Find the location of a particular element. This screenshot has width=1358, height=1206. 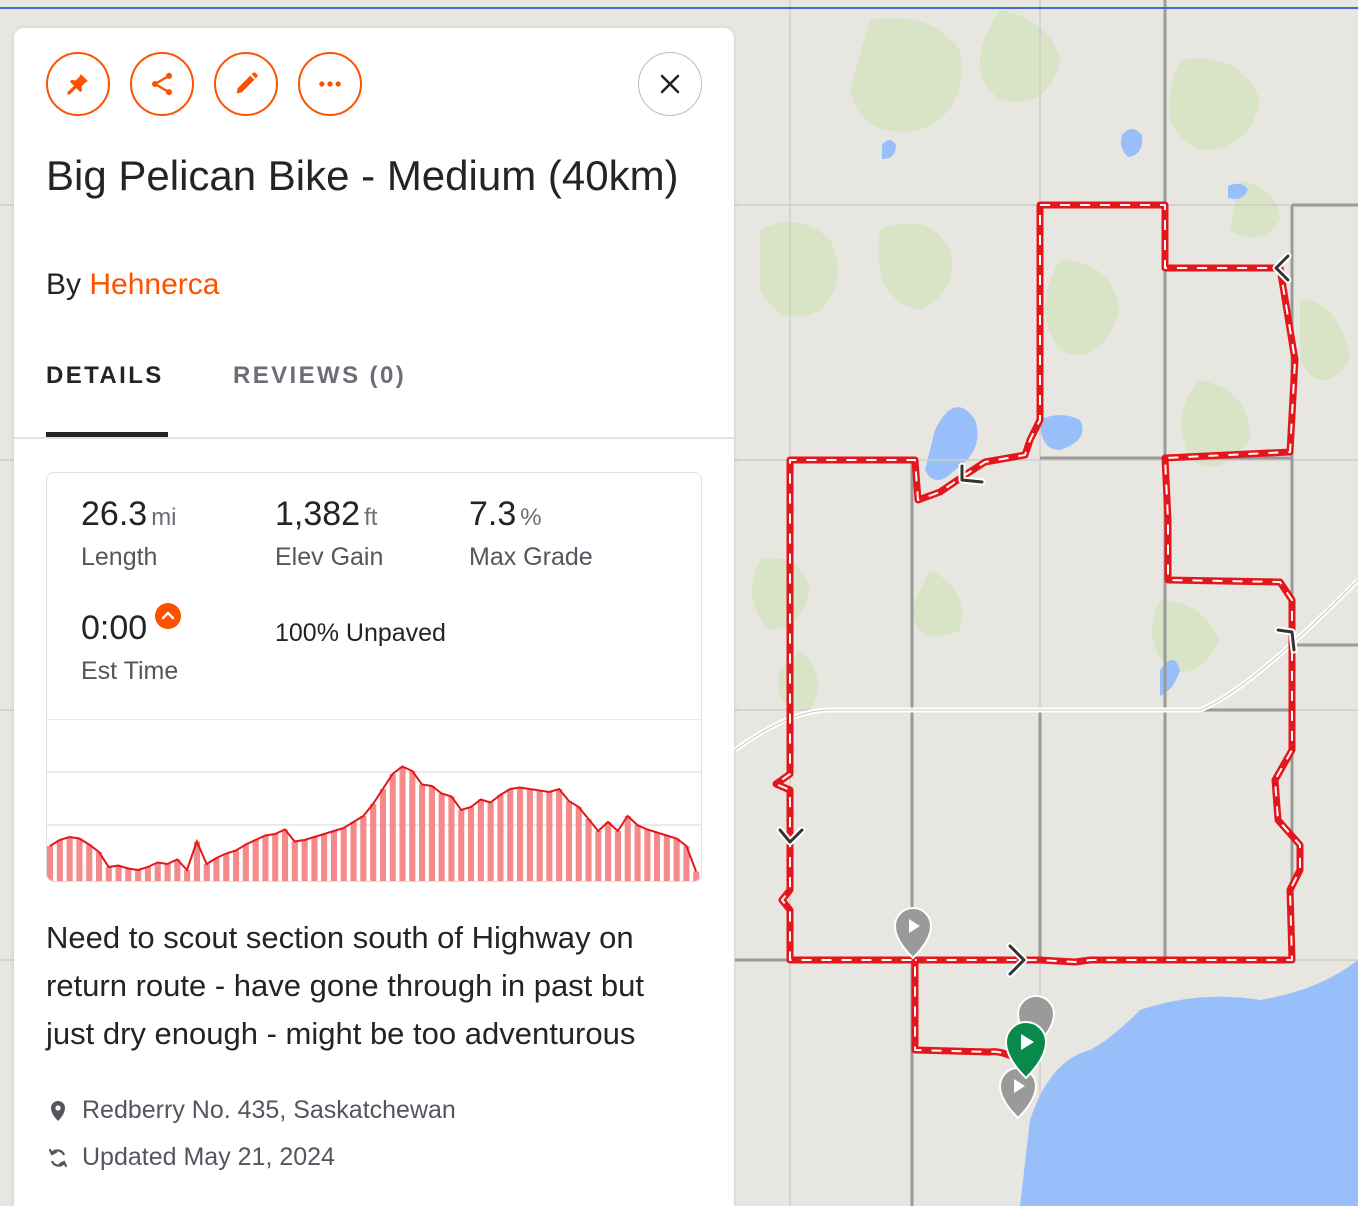

more-icon is located at coordinates (330, 84).